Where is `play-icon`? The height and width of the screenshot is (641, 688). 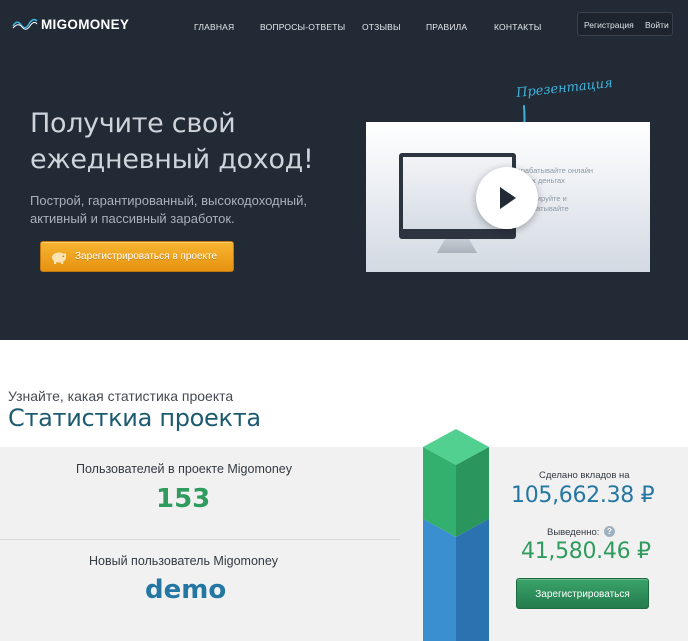 play-icon is located at coordinates (508, 198).